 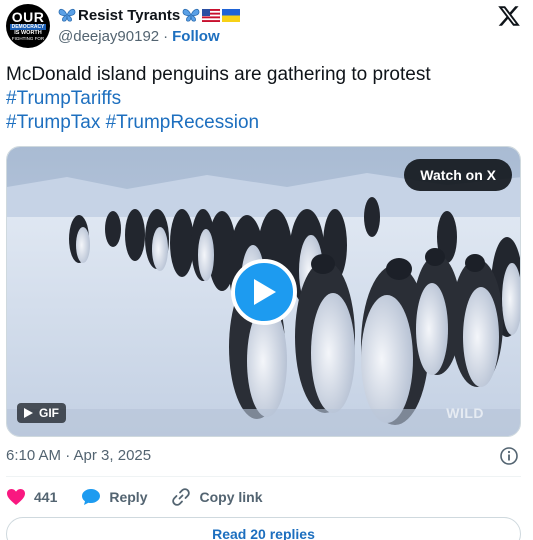 What do you see at coordinates (91, 497) in the screenshot?
I see `reply-bubble-icon` at bounding box center [91, 497].